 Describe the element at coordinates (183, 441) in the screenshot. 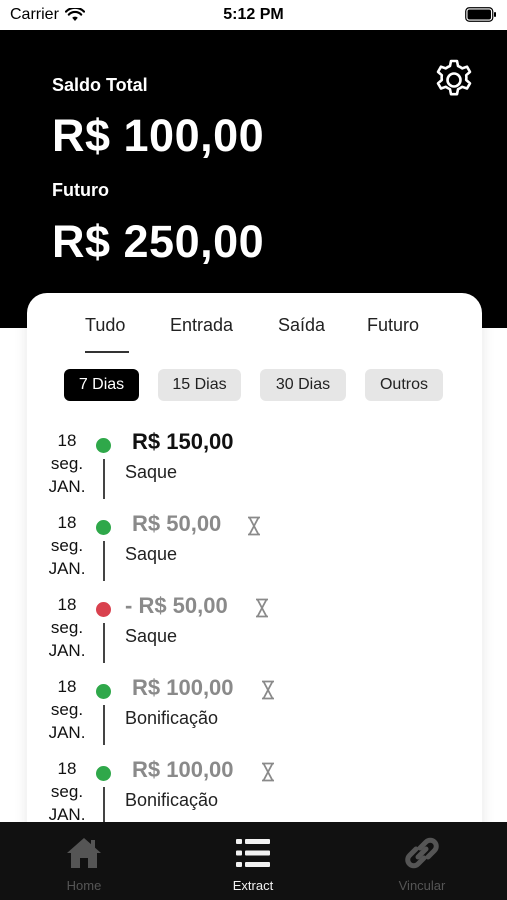

I see `transaction-amount: R$ 150,00` at that location.